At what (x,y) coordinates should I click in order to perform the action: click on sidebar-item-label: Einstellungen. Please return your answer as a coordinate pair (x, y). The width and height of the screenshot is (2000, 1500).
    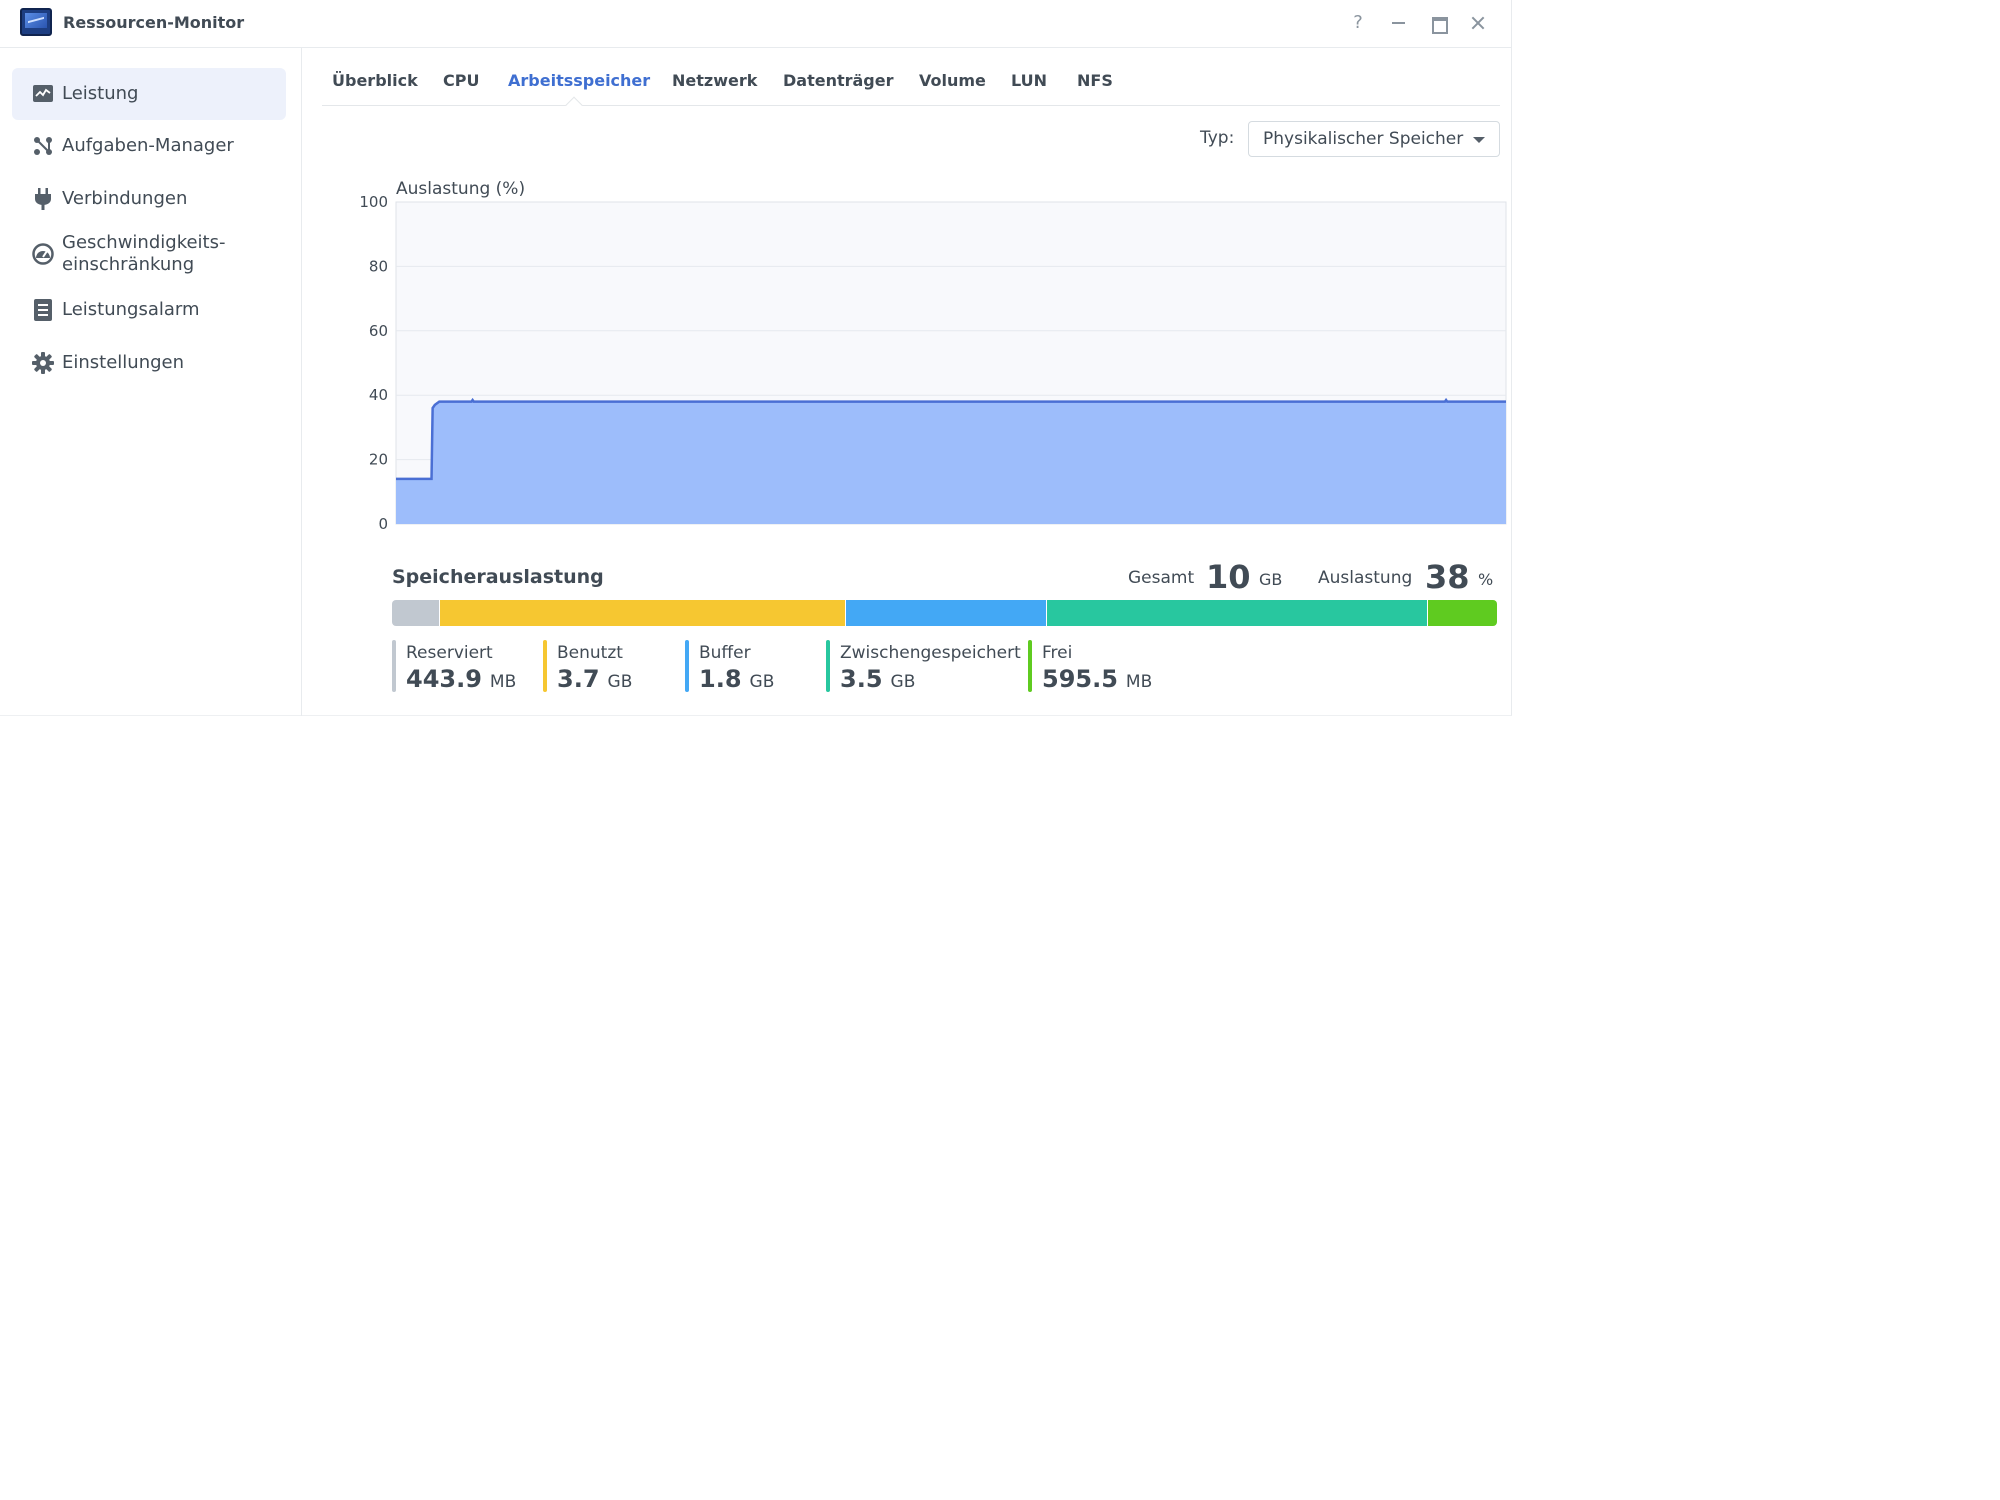
    Looking at the image, I should click on (123, 362).